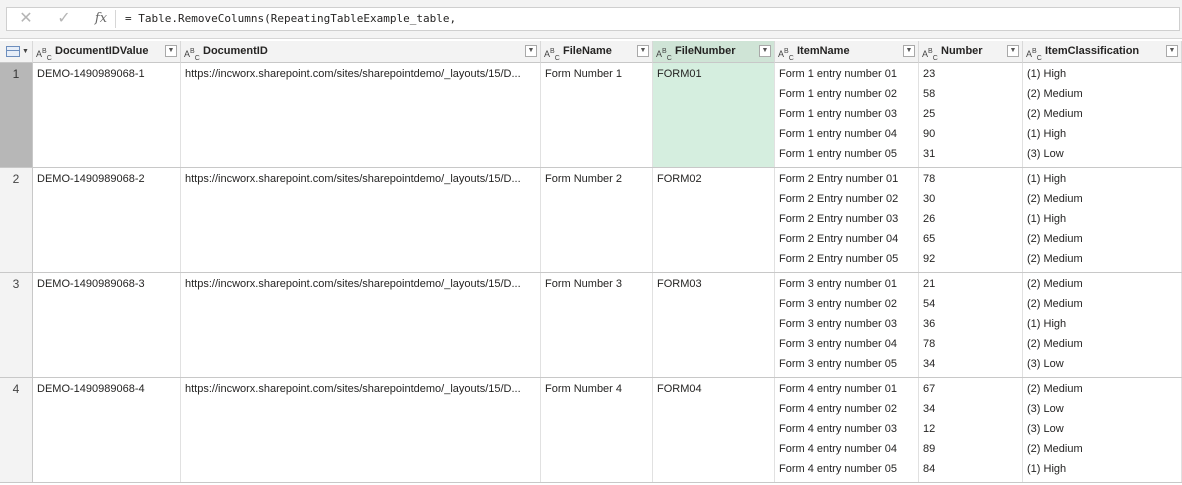  What do you see at coordinates (107, 115) in the screenshot?
I see `cell-doc-id-value: DEMO-1490989068-1` at bounding box center [107, 115].